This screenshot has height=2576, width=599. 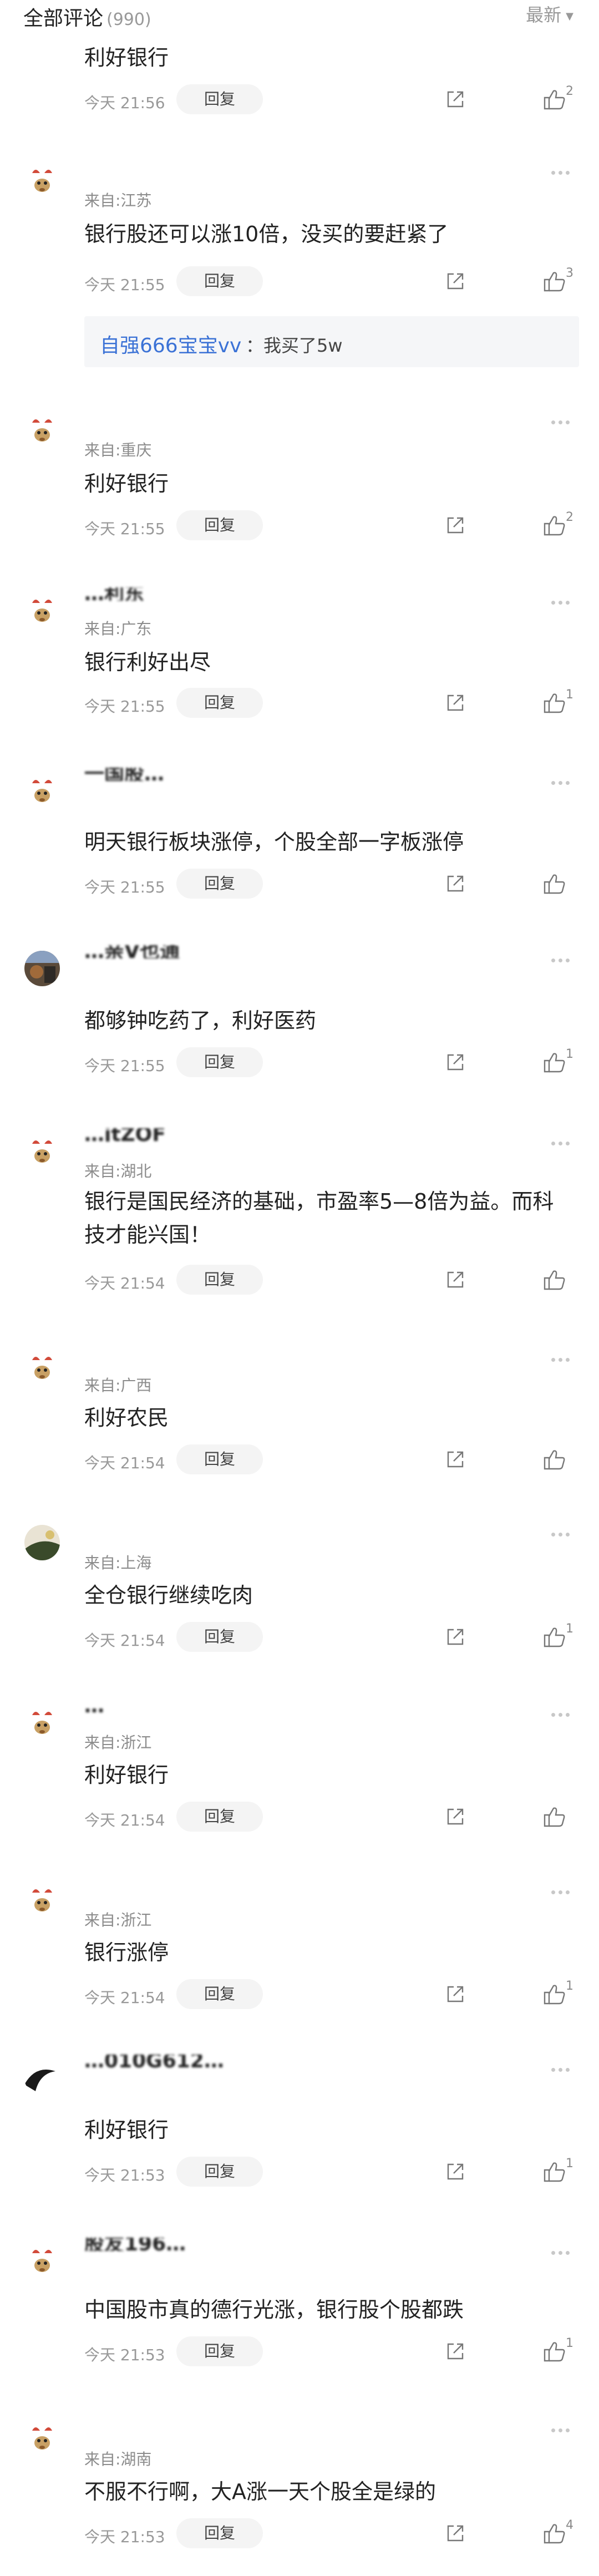 What do you see at coordinates (544, 15) in the screenshot?
I see `sort-label: 最新` at bounding box center [544, 15].